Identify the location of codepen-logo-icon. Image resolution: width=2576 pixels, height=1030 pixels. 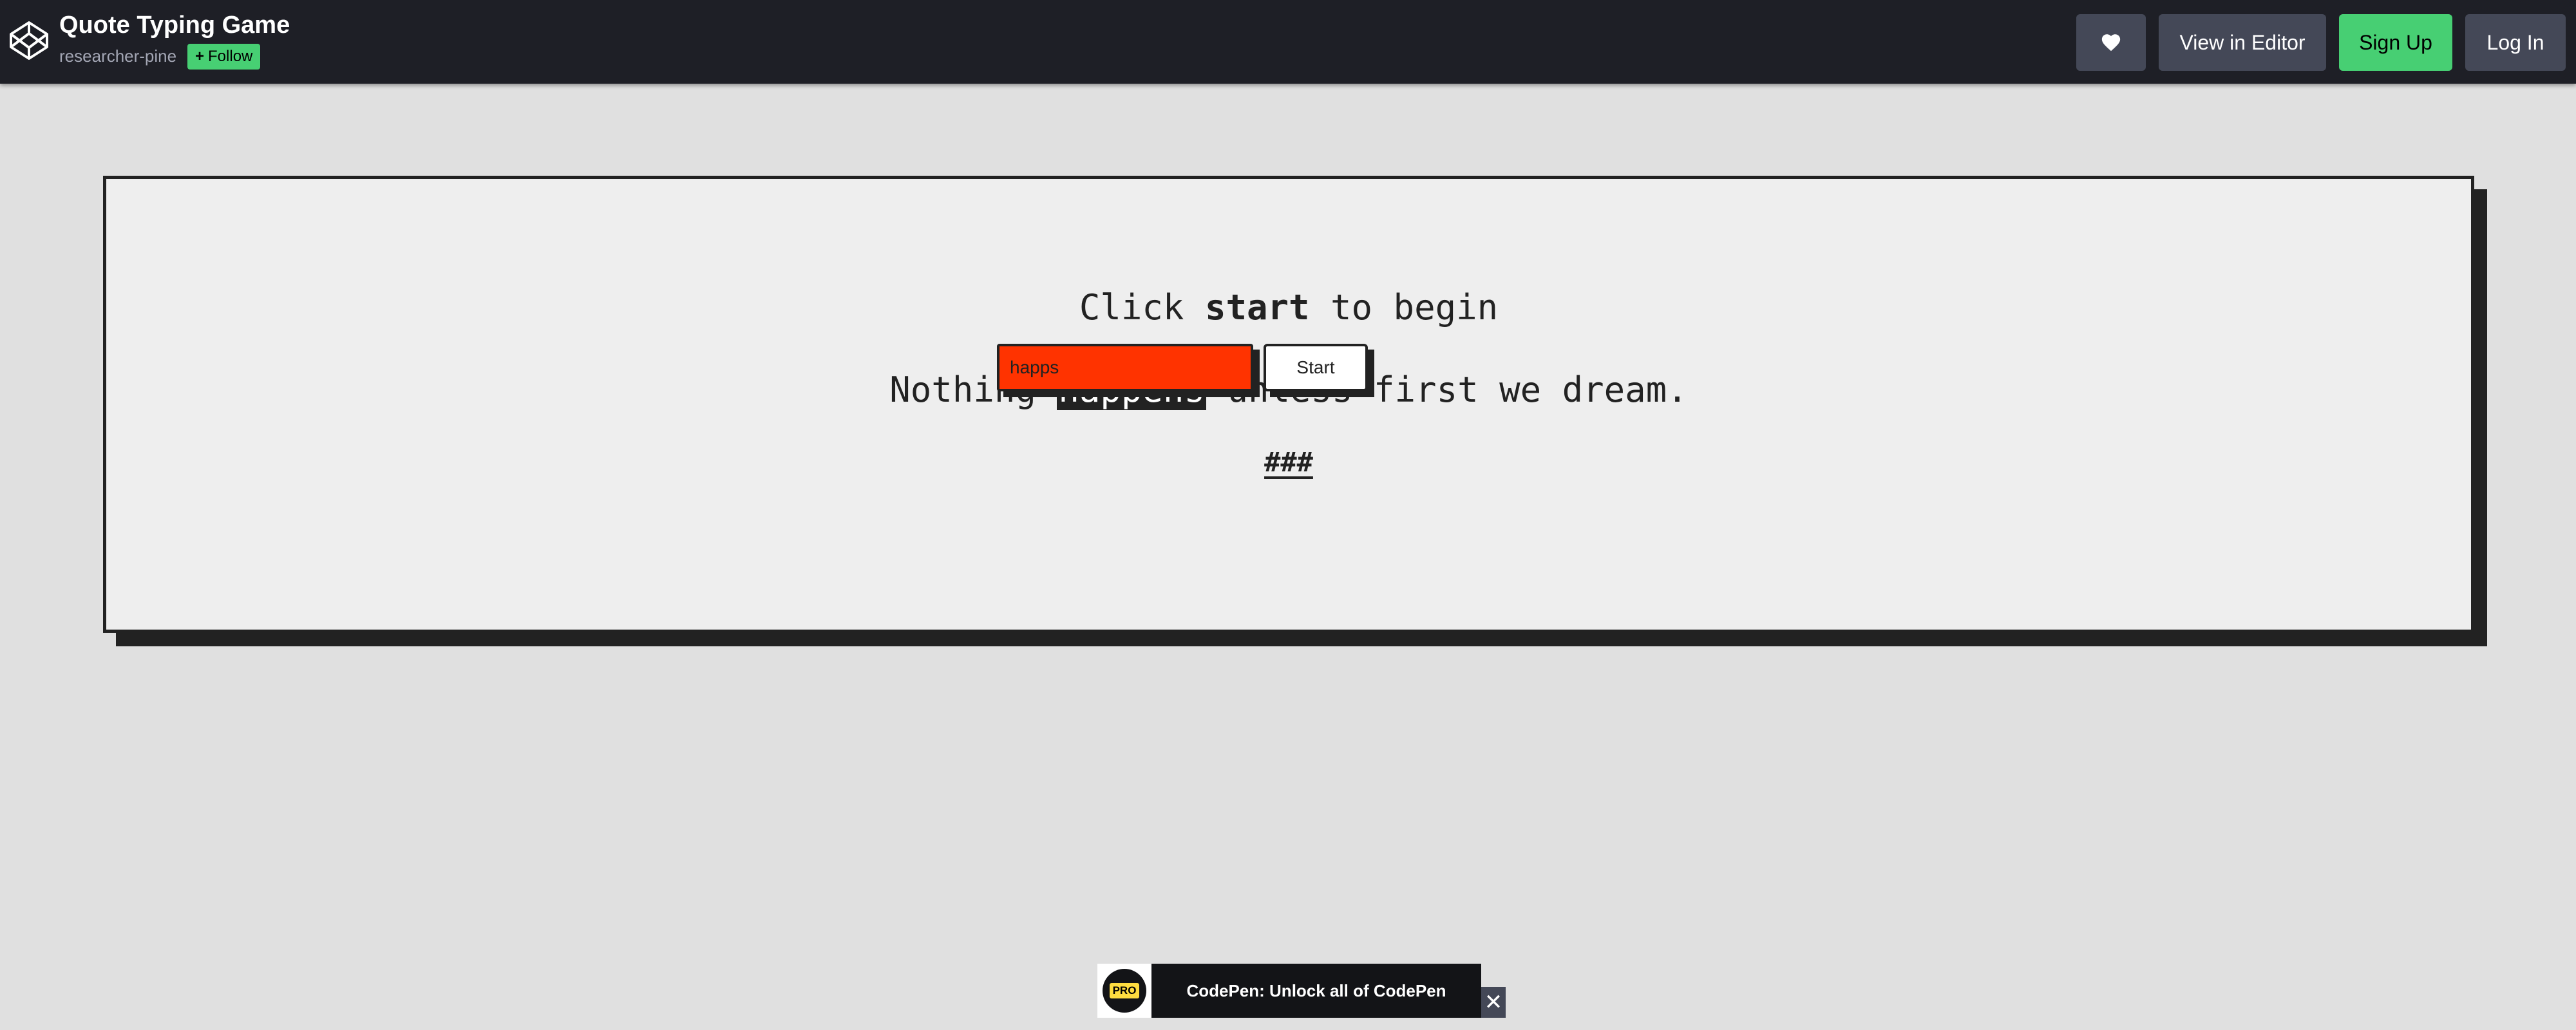
(29, 40).